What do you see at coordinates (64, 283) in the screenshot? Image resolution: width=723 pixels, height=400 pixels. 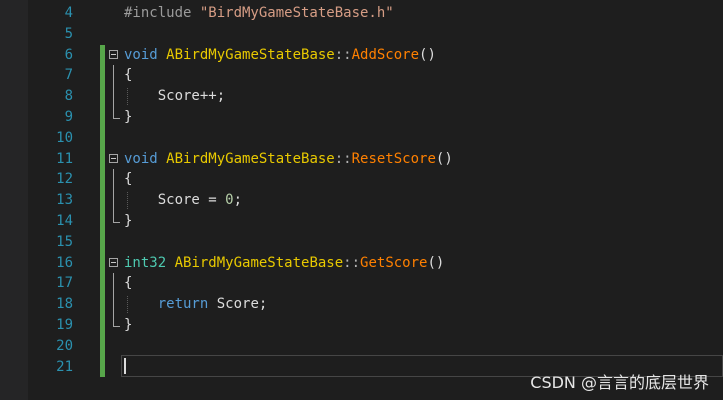 I see `line-number: 17` at bounding box center [64, 283].